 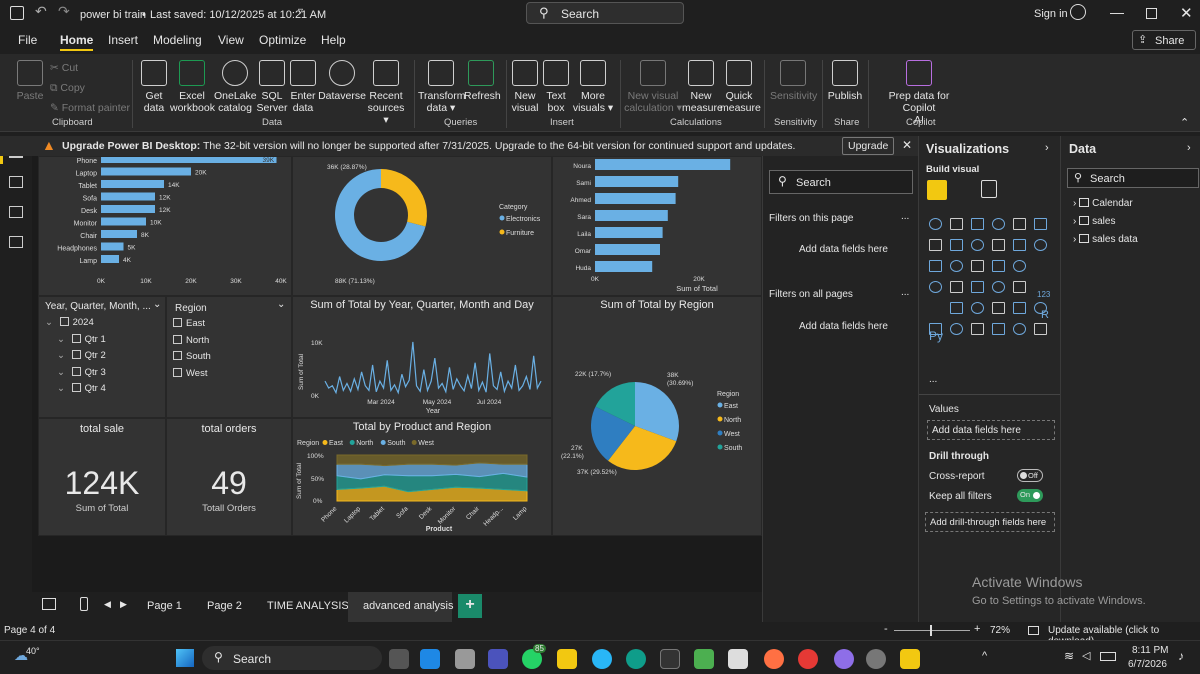 I want to click on slicer-item: ⌄ Qtr 3, so click(x=81, y=372).